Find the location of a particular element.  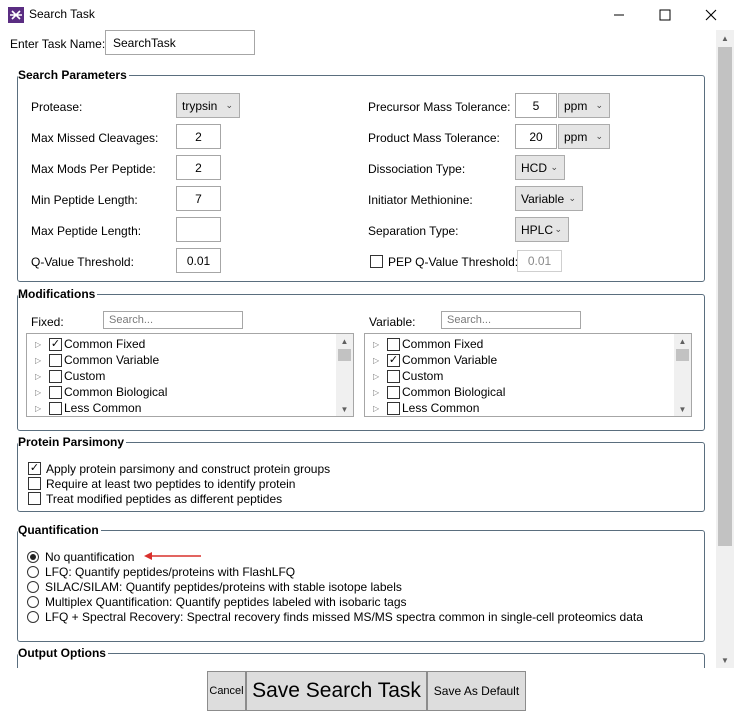

window-scrollbar: ▲ ▼ is located at coordinates (725, 349).